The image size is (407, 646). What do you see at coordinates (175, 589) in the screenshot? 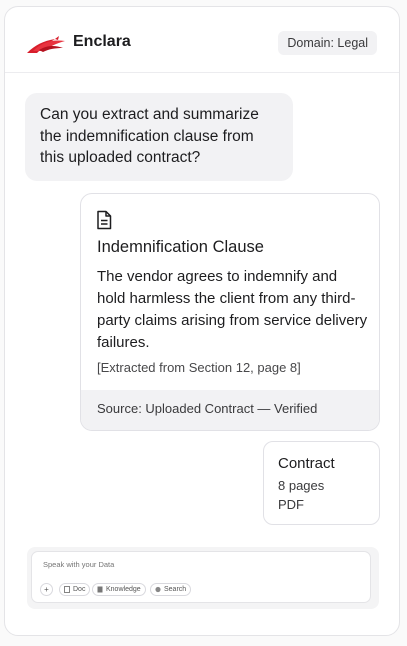
I see `search-chip-label: Search` at bounding box center [175, 589].